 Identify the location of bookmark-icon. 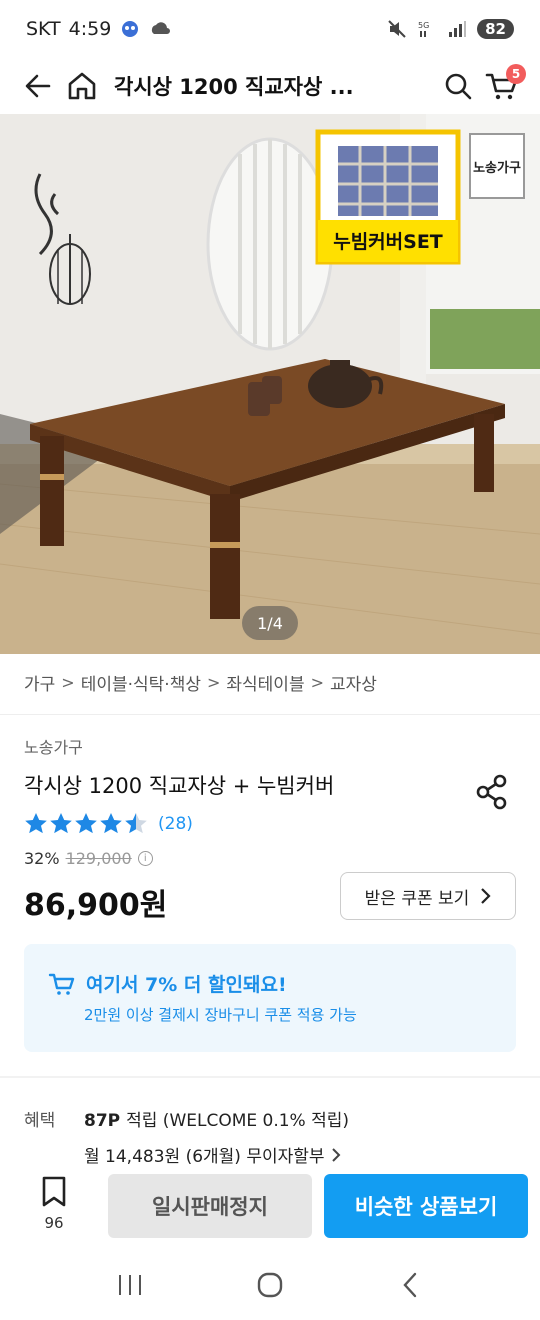
(54, 1191).